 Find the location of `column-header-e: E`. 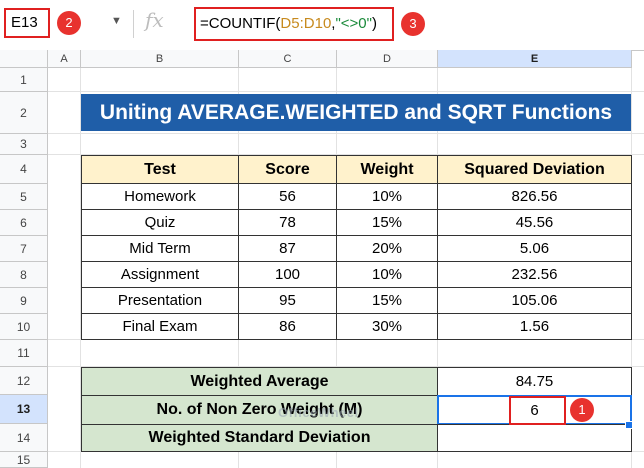

column-header-e: E is located at coordinates (535, 59).